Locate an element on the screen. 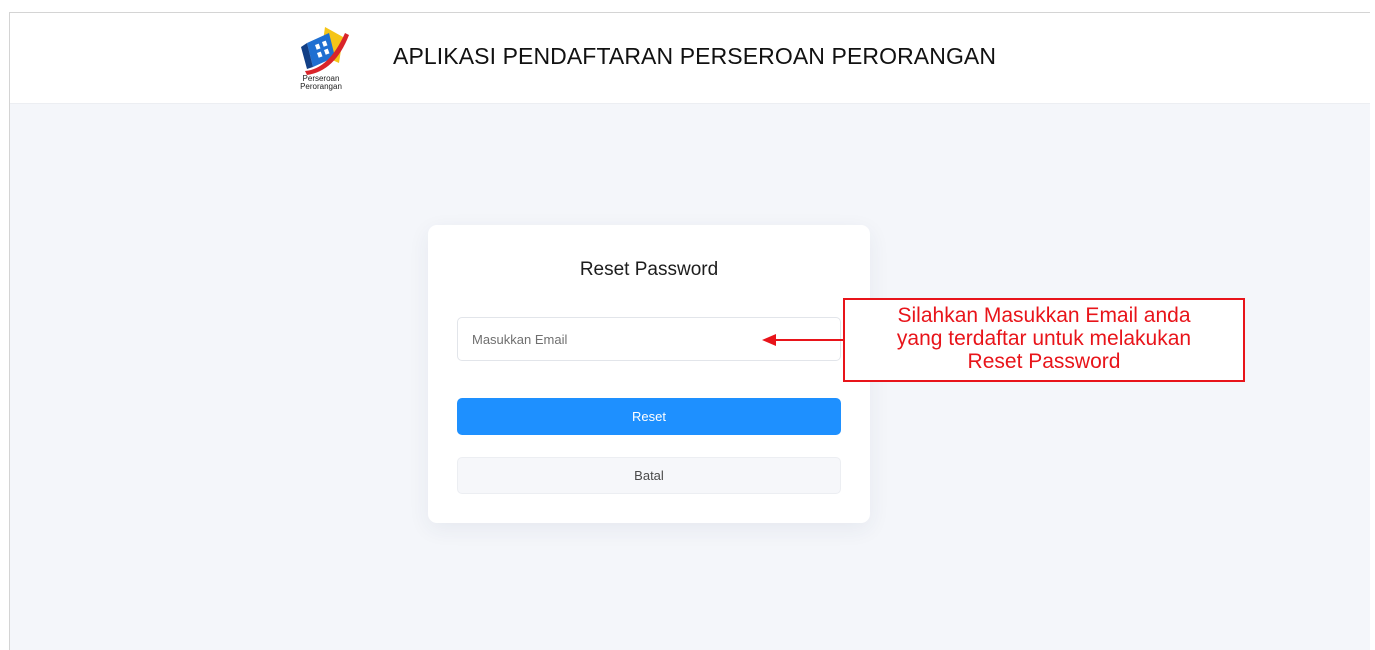 The image size is (1375, 650). perseroan-perorangan-logo-icon is located at coordinates (325, 51).